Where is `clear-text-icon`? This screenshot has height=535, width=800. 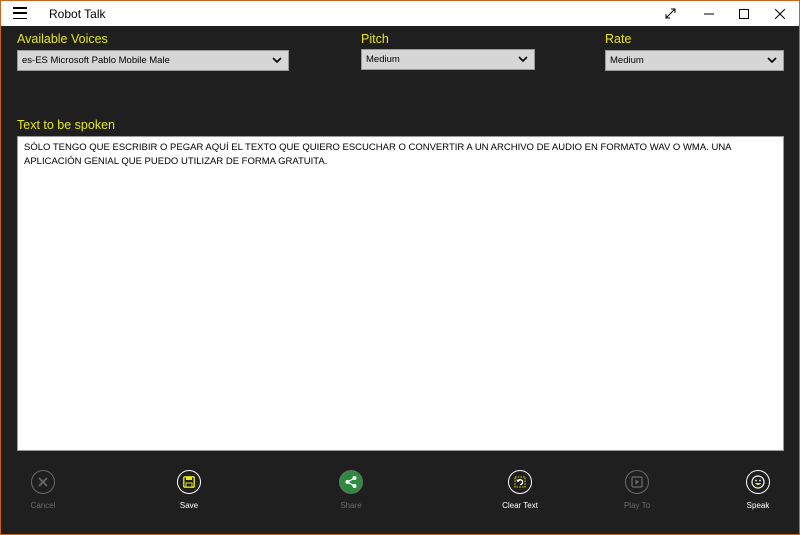 clear-text-icon is located at coordinates (520, 482).